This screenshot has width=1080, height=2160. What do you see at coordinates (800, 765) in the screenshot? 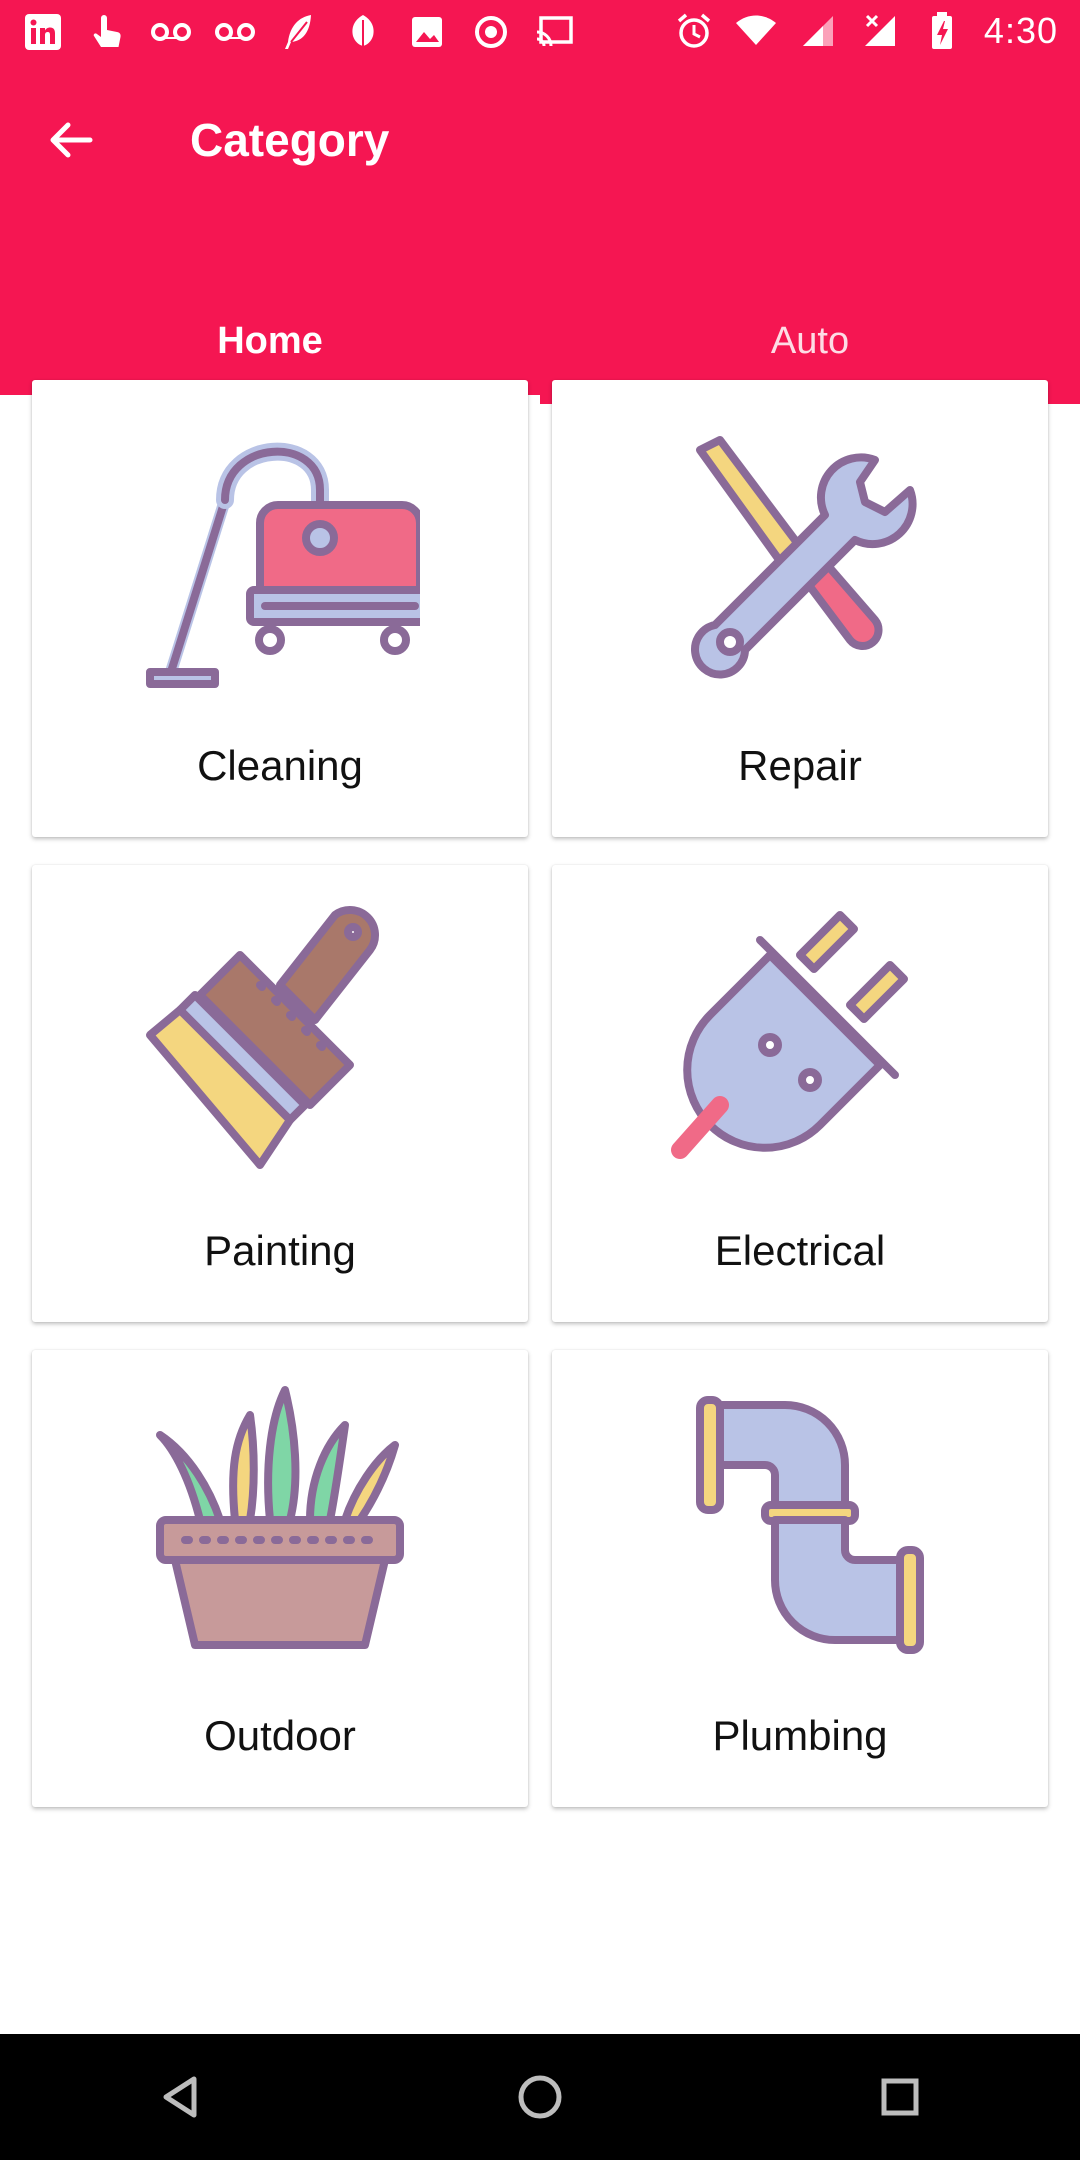
I see `category-label: Repair` at bounding box center [800, 765].